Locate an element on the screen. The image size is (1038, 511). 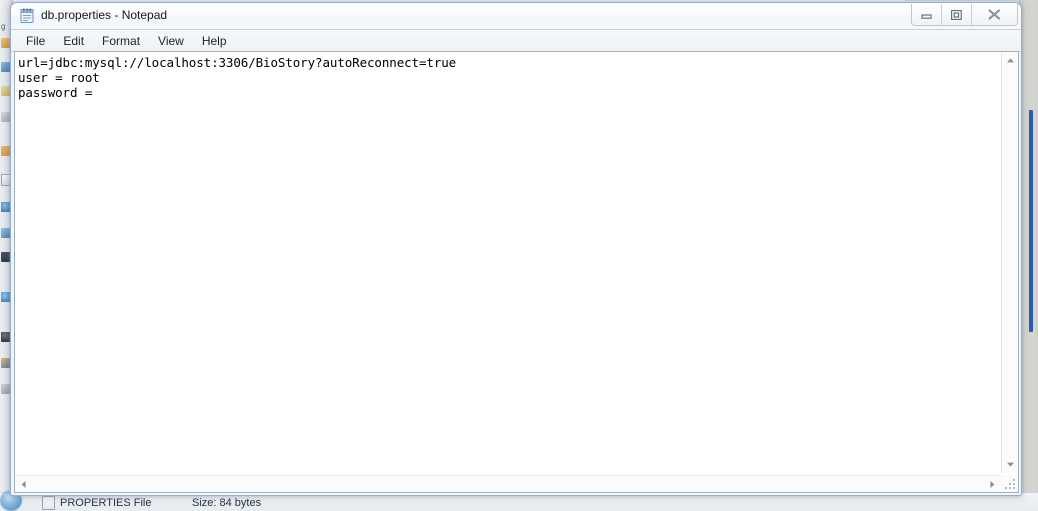
vertical-scrollbar is located at coordinates (1009, 262).